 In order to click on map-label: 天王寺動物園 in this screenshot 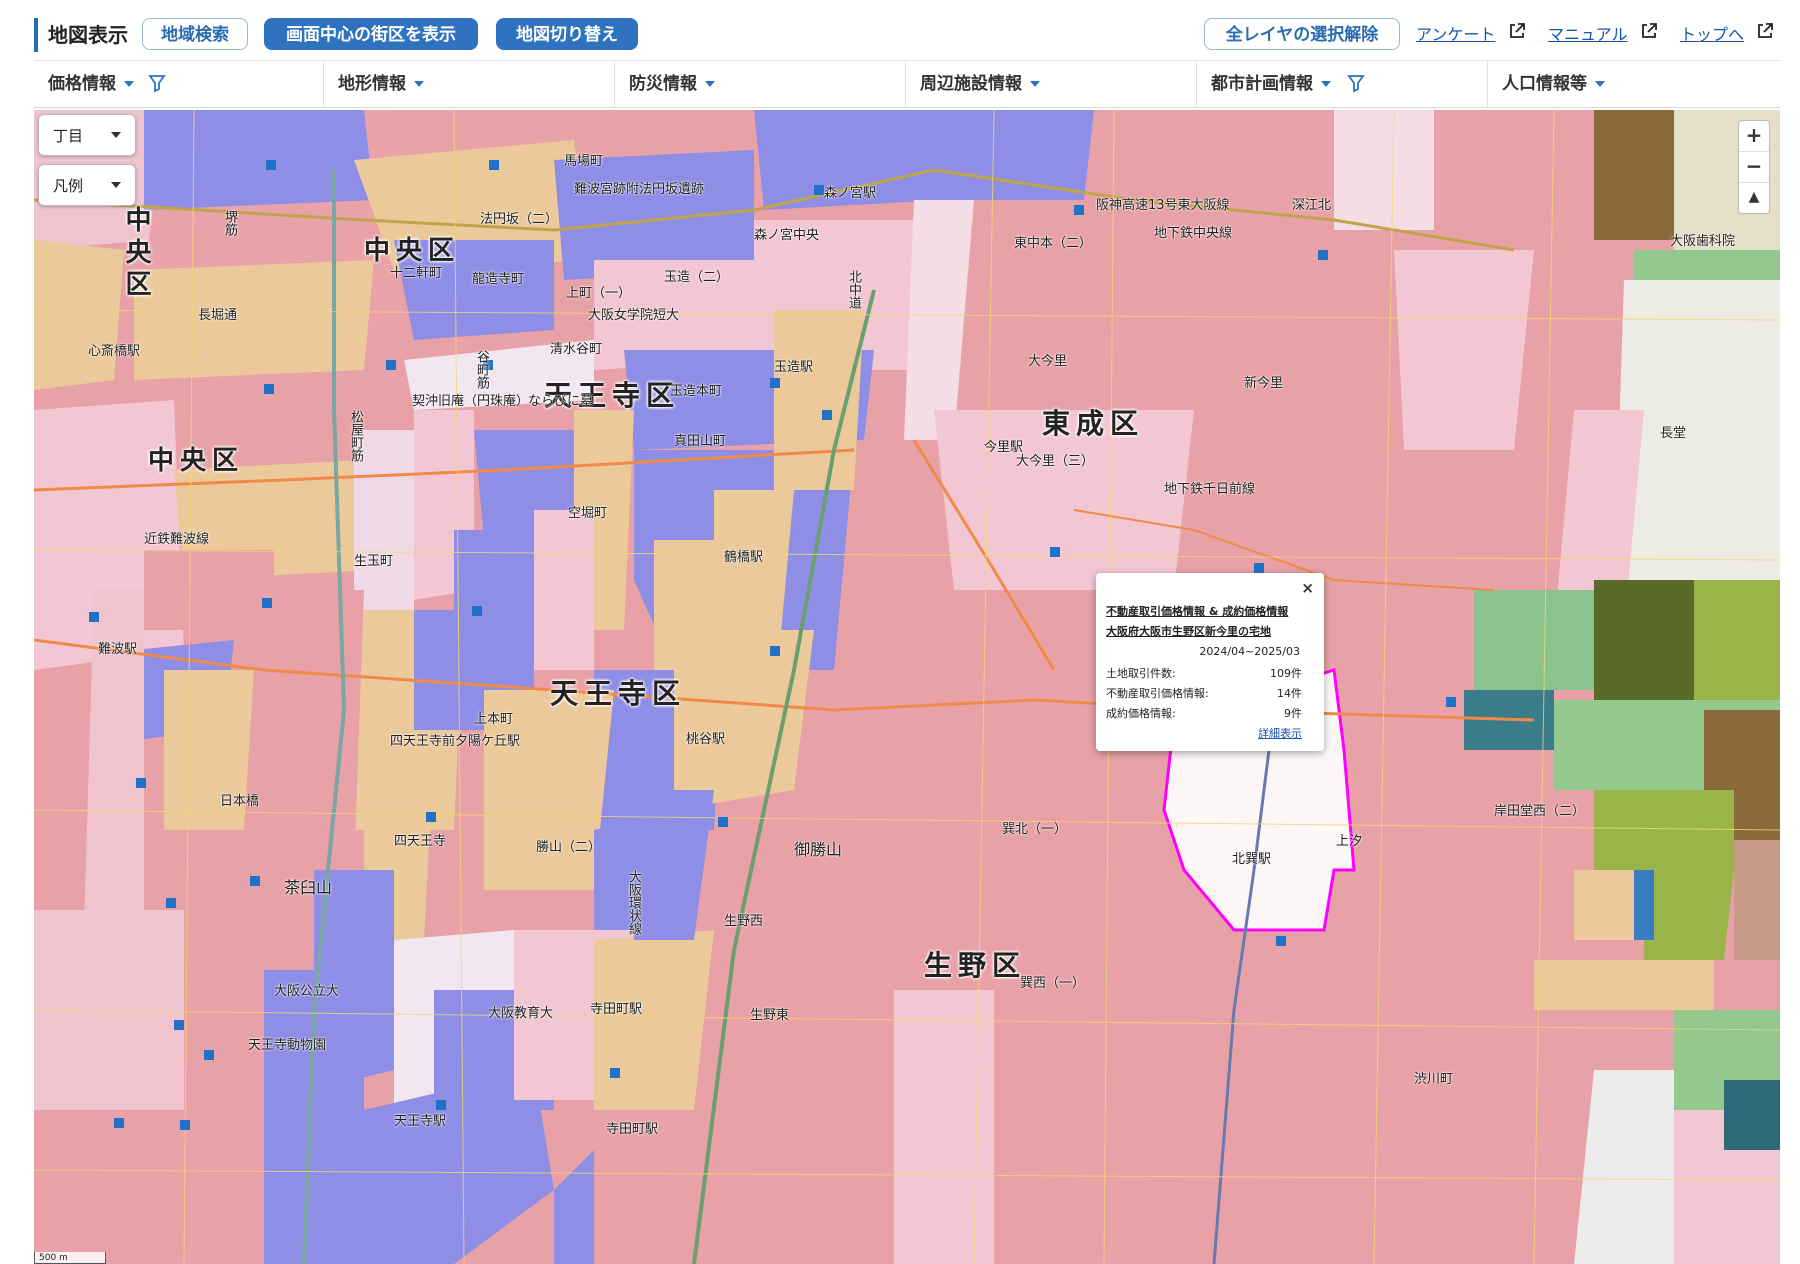, I will do `click(287, 1045)`.